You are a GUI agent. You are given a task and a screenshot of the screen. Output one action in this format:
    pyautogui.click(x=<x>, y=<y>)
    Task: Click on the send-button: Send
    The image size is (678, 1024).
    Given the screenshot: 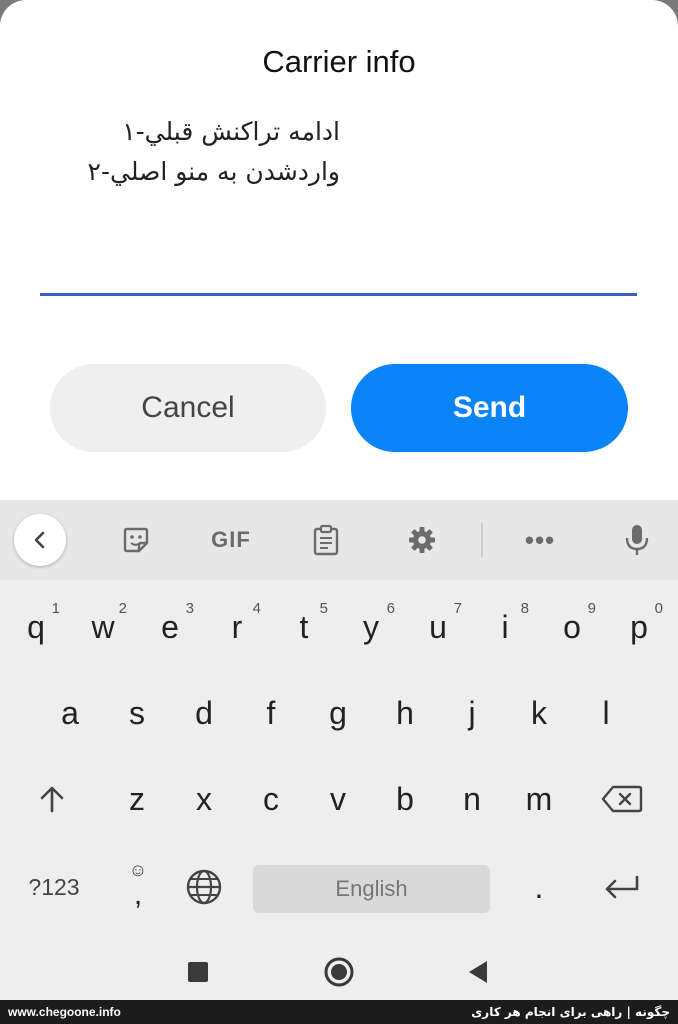 What is the action you would take?
    pyautogui.click(x=489, y=408)
    